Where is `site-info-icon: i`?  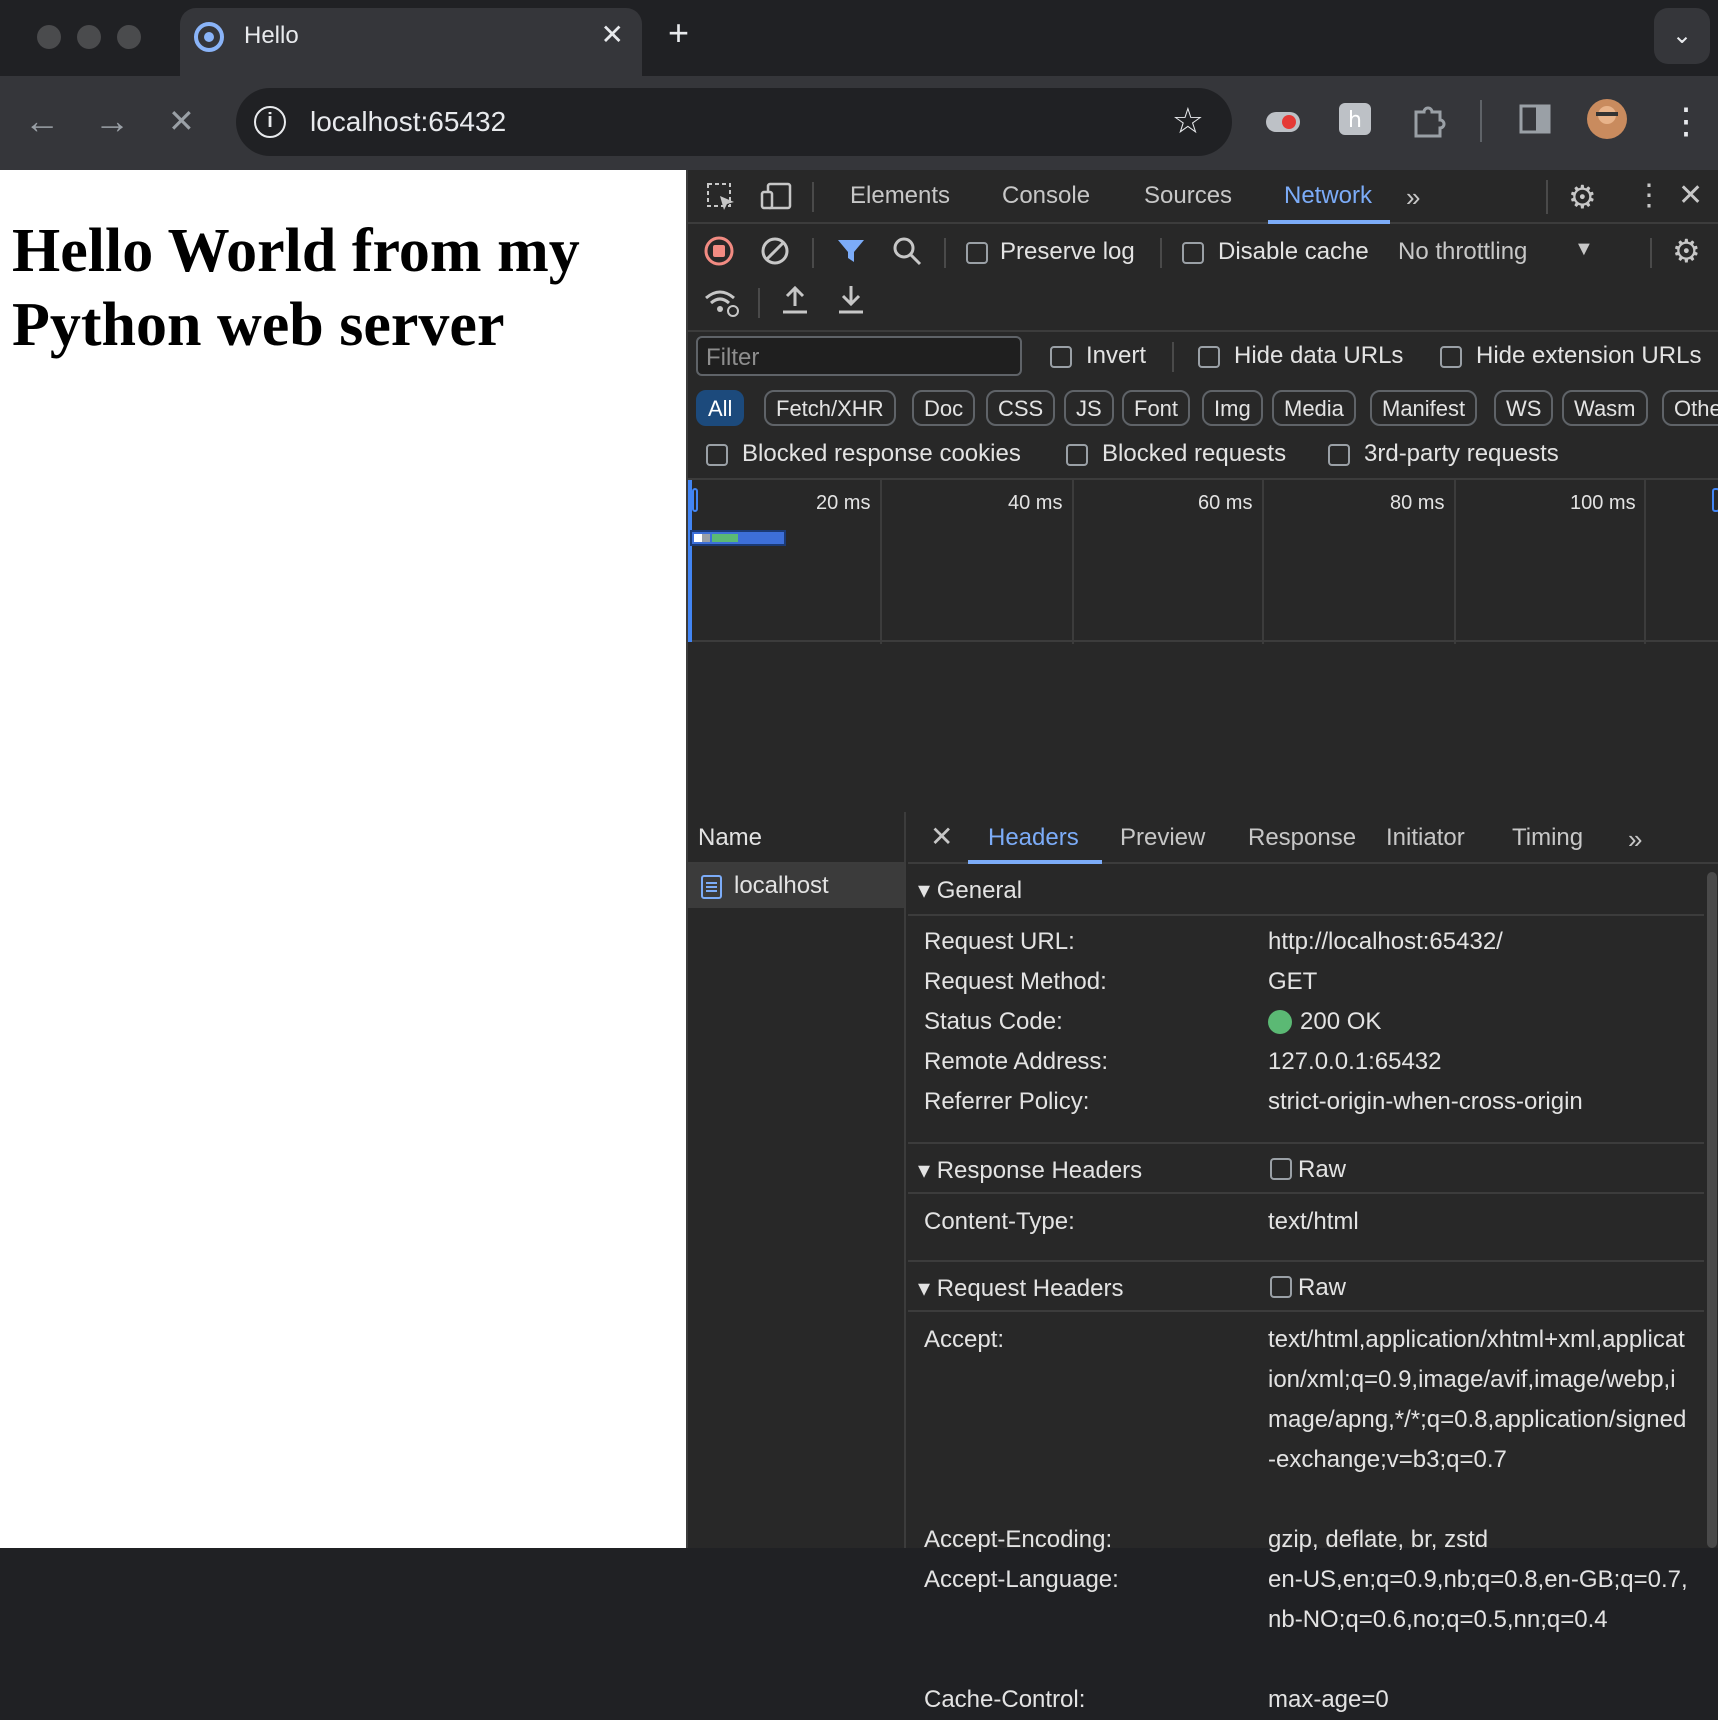
site-info-icon: i is located at coordinates (270, 122).